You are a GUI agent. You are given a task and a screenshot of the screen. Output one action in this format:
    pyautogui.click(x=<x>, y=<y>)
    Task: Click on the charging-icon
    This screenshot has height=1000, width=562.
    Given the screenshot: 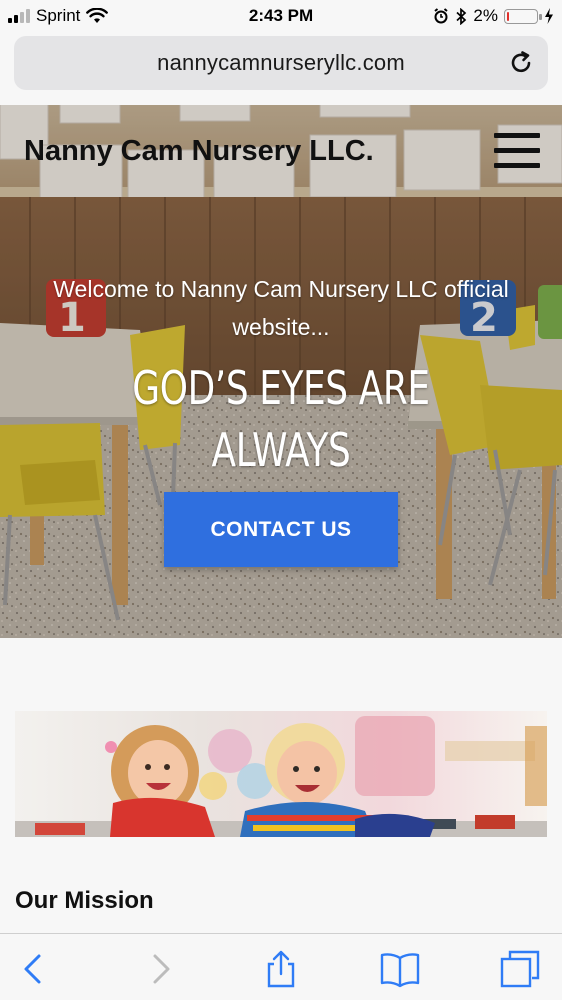 What is the action you would take?
    pyautogui.click(x=549, y=16)
    